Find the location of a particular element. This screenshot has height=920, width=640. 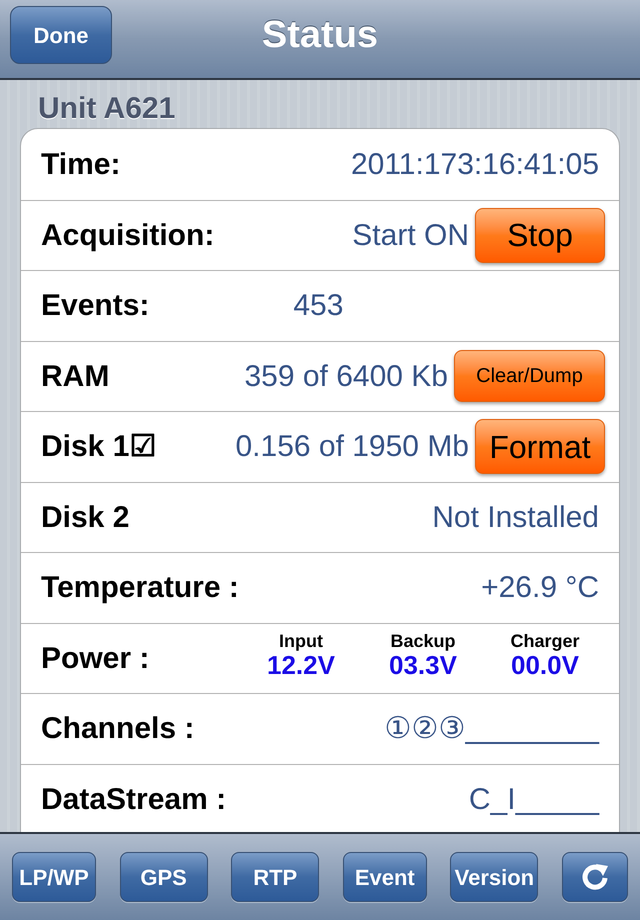

row-value: Start ON is located at coordinates (410, 236).